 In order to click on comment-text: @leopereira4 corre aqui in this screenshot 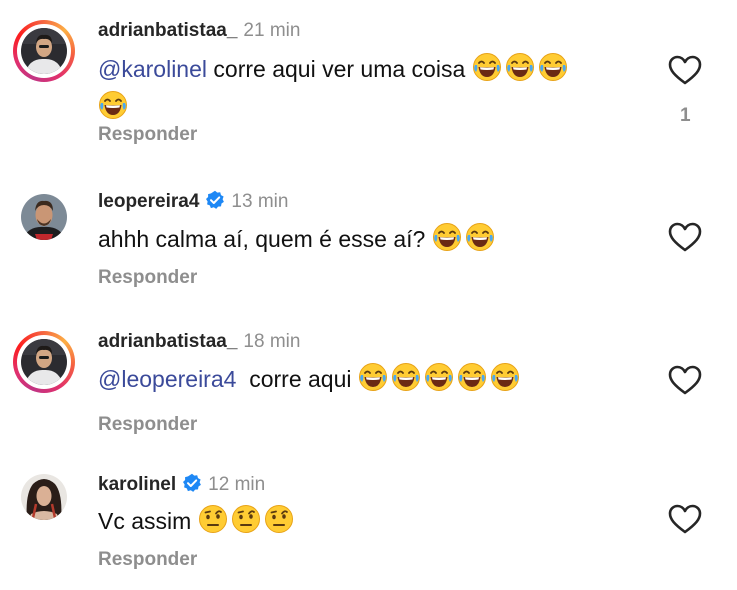, I will do `click(310, 381)`.